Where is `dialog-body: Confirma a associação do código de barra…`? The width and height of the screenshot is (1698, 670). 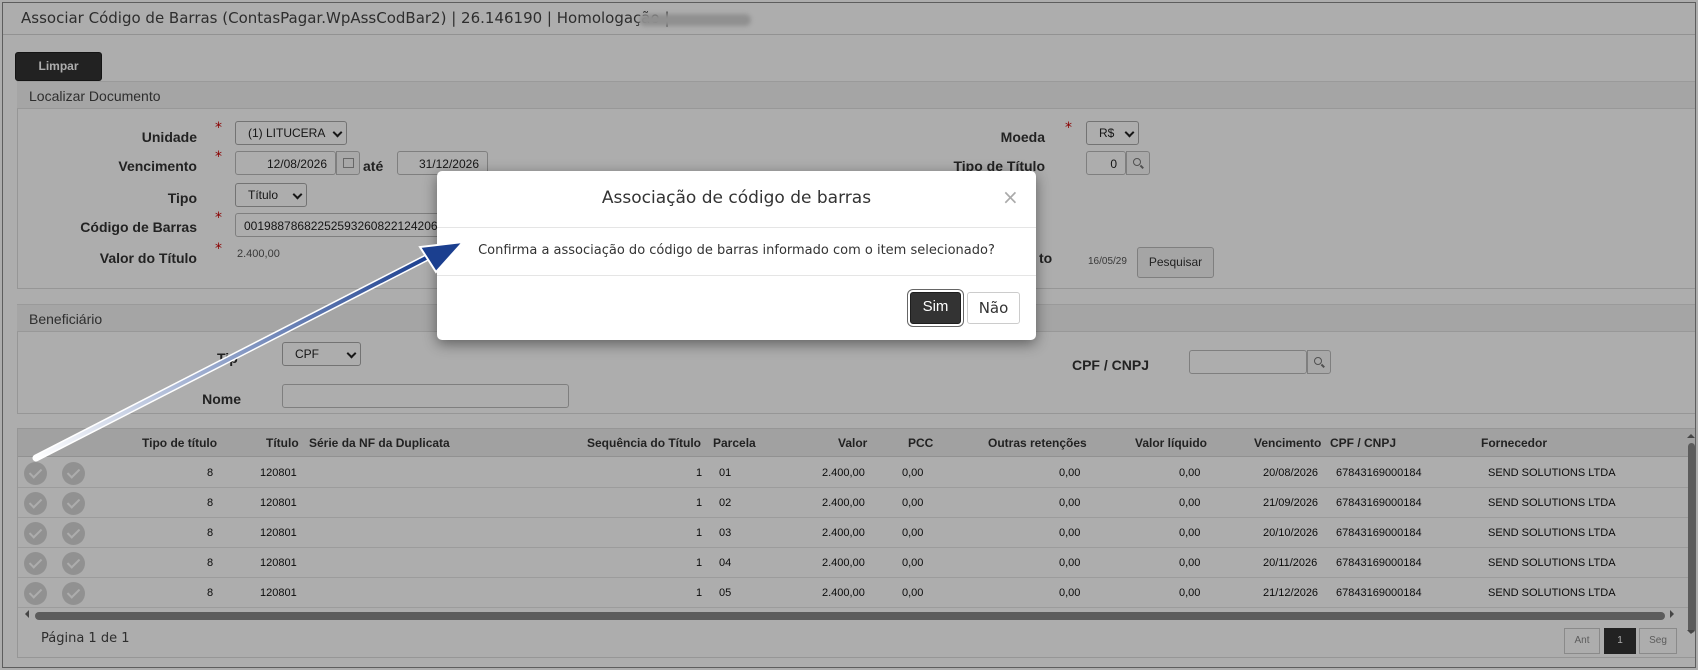
dialog-body: Confirma a associação do código de barra… is located at coordinates (736, 252).